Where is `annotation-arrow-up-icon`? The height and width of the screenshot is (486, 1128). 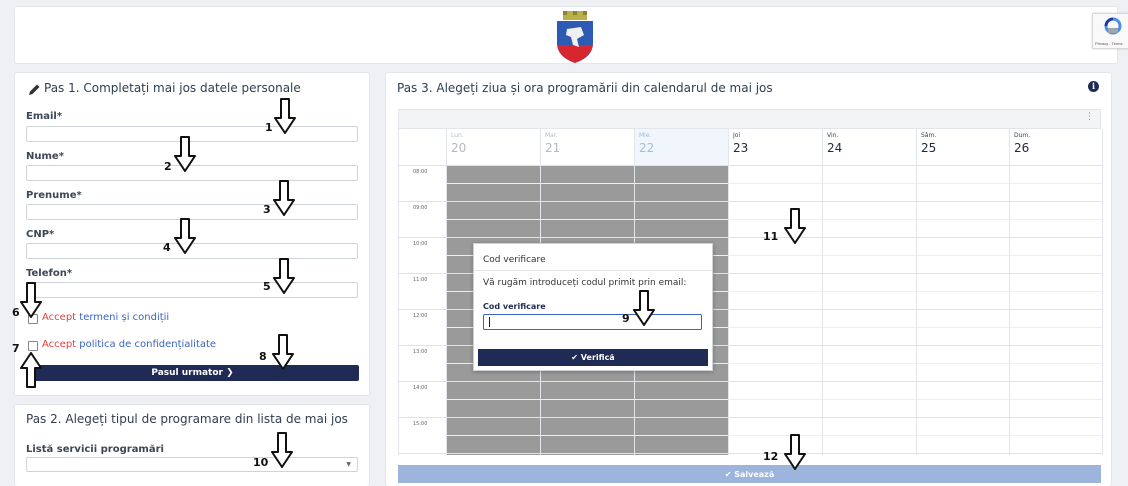
annotation-arrow-up-icon is located at coordinates (31, 370).